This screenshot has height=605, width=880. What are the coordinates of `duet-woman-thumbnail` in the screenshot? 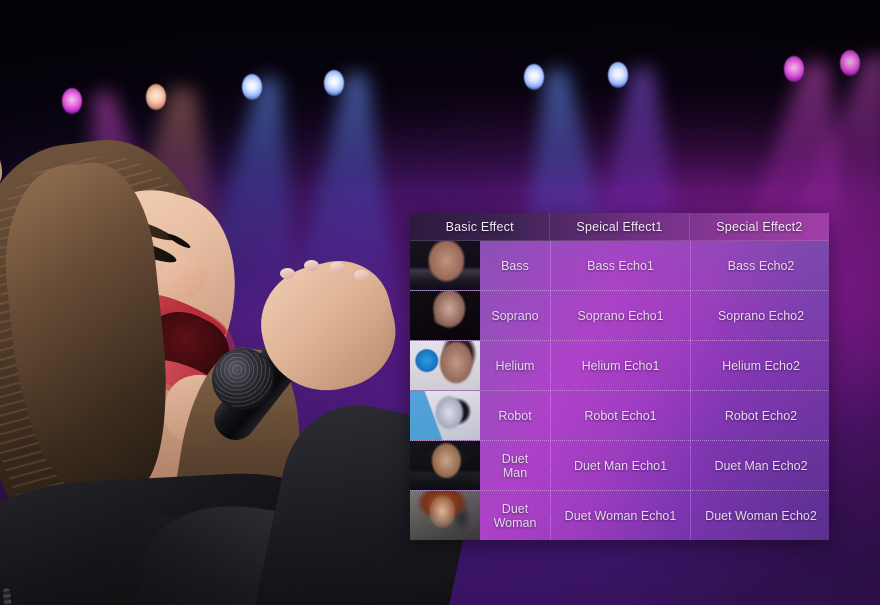 It's located at (445, 515).